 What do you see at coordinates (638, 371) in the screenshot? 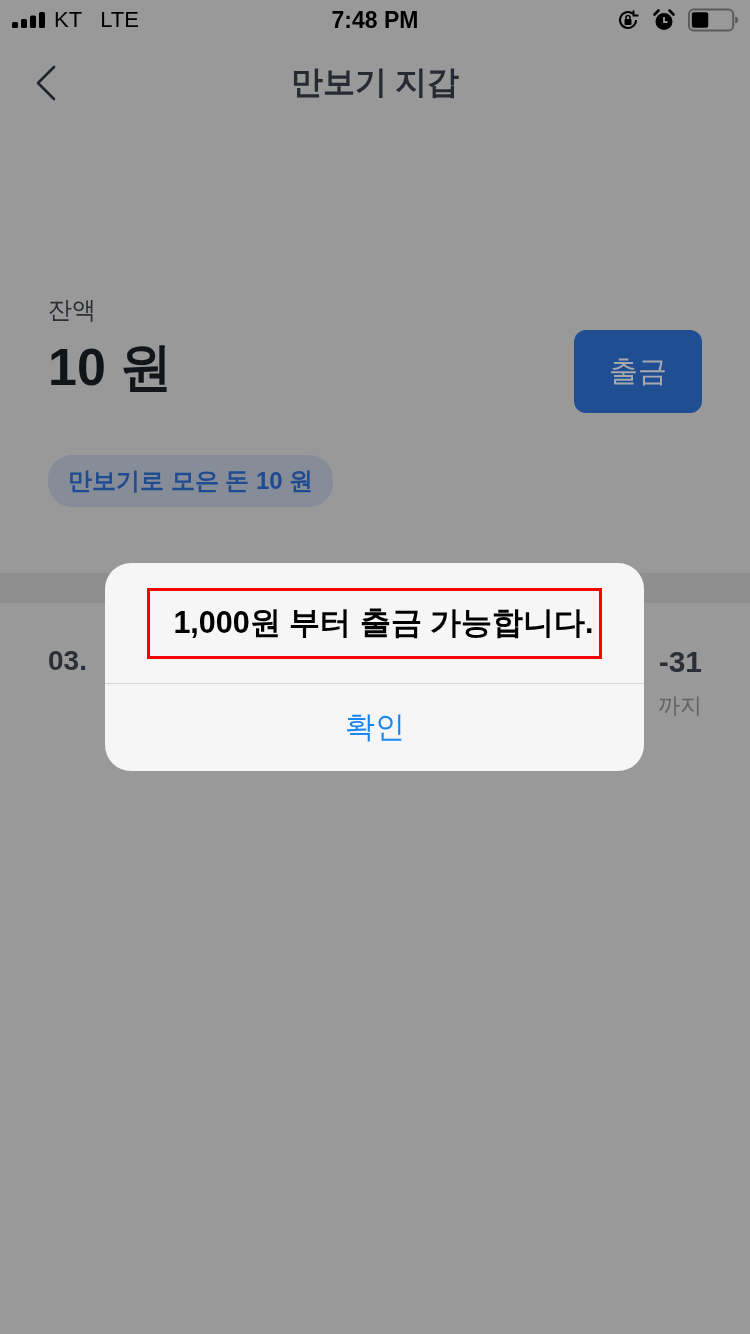
I see `withdraw-button: 출금` at bounding box center [638, 371].